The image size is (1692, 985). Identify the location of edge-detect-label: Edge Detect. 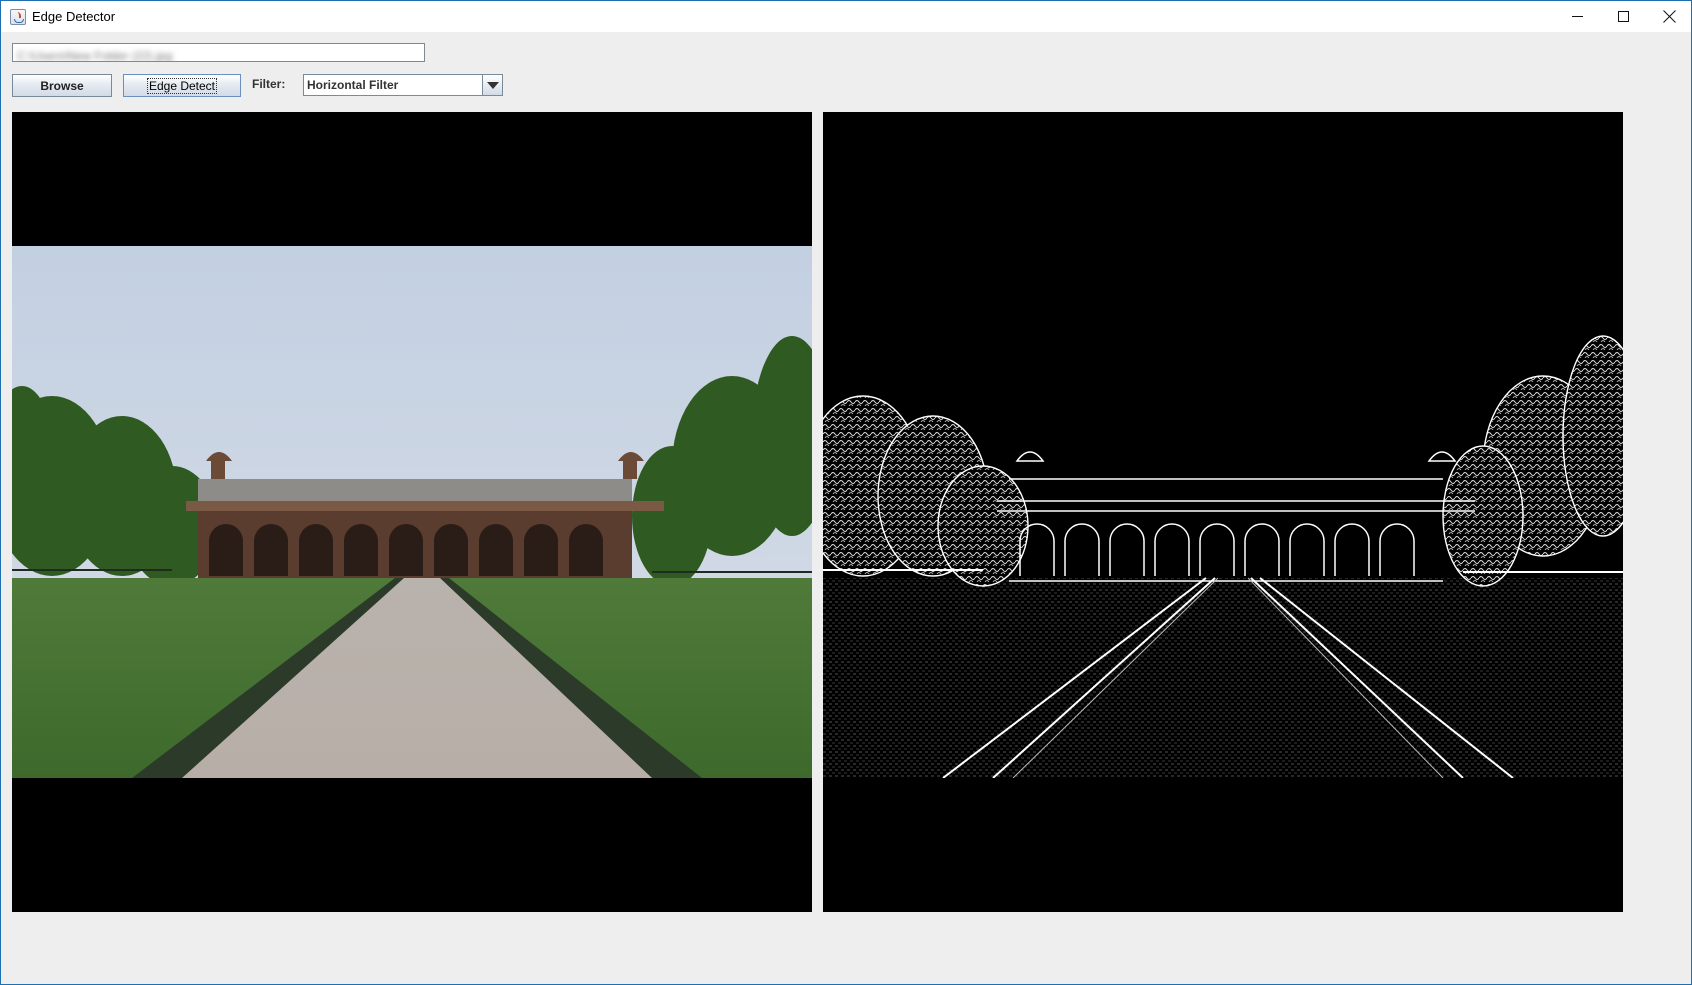
(182, 85).